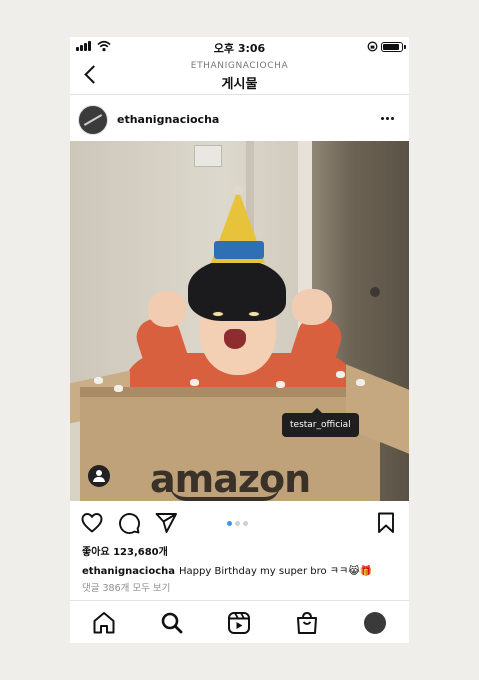  Describe the element at coordinates (239, 66) in the screenshot. I see `header-username: ETHANIGNACIOCHA` at that location.